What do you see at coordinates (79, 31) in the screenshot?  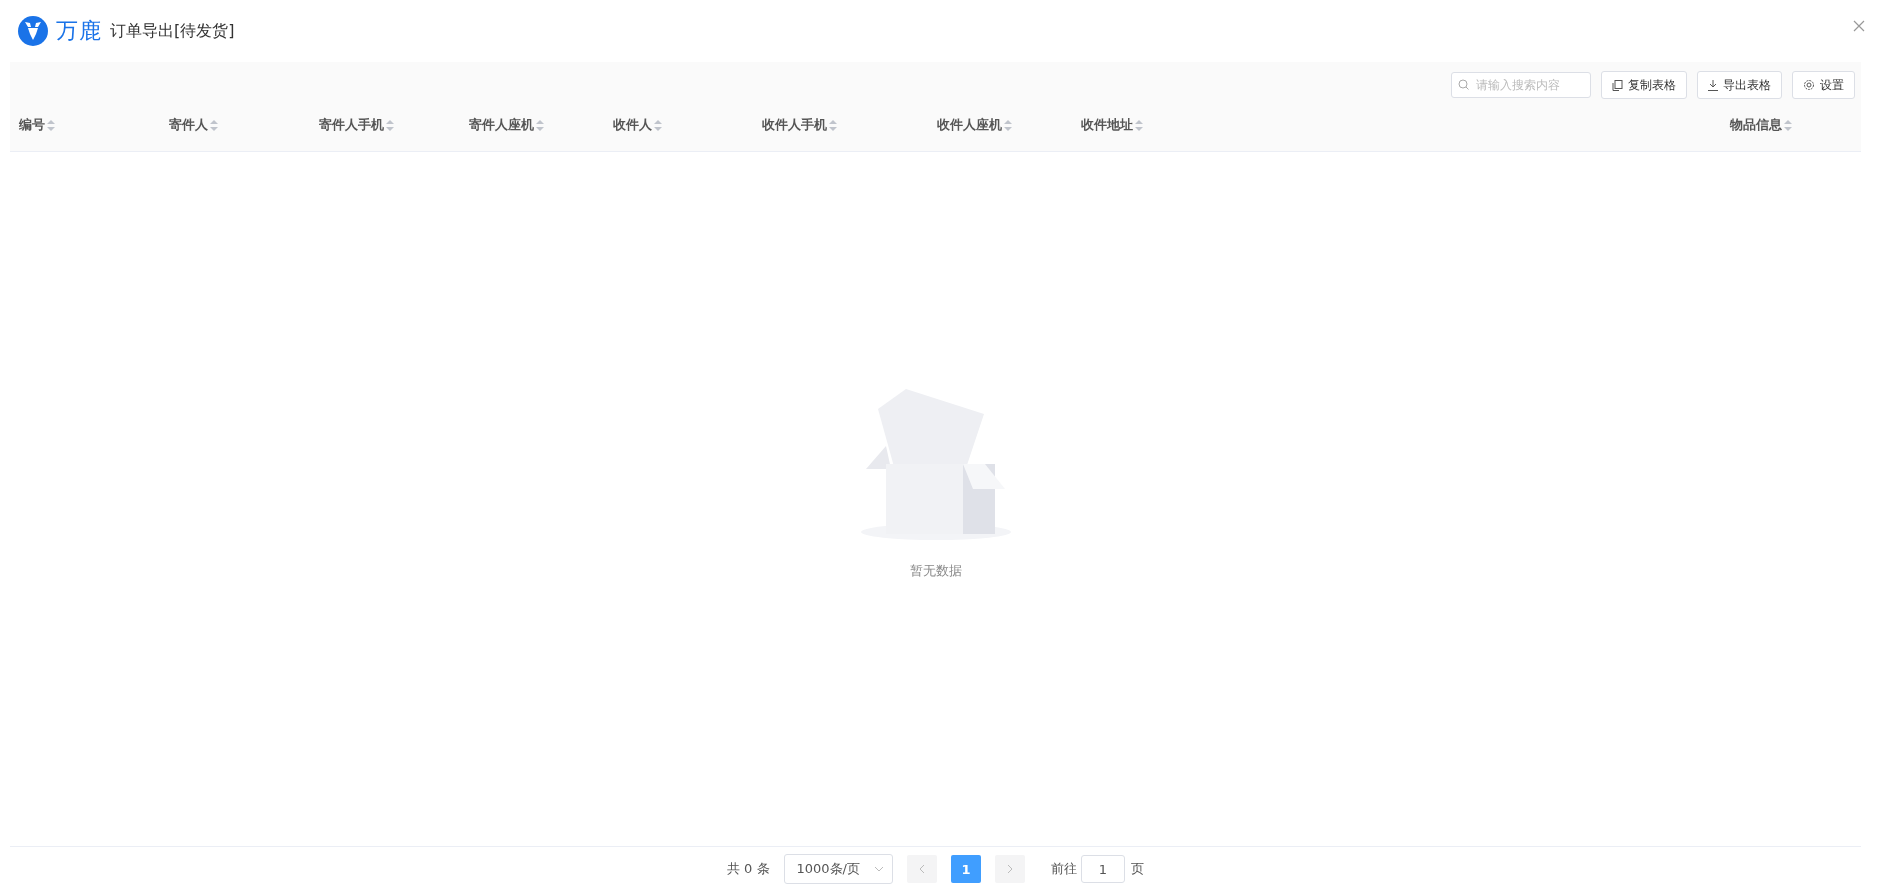 I see `logo-text: 万鹿` at bounding box center [79, 31].